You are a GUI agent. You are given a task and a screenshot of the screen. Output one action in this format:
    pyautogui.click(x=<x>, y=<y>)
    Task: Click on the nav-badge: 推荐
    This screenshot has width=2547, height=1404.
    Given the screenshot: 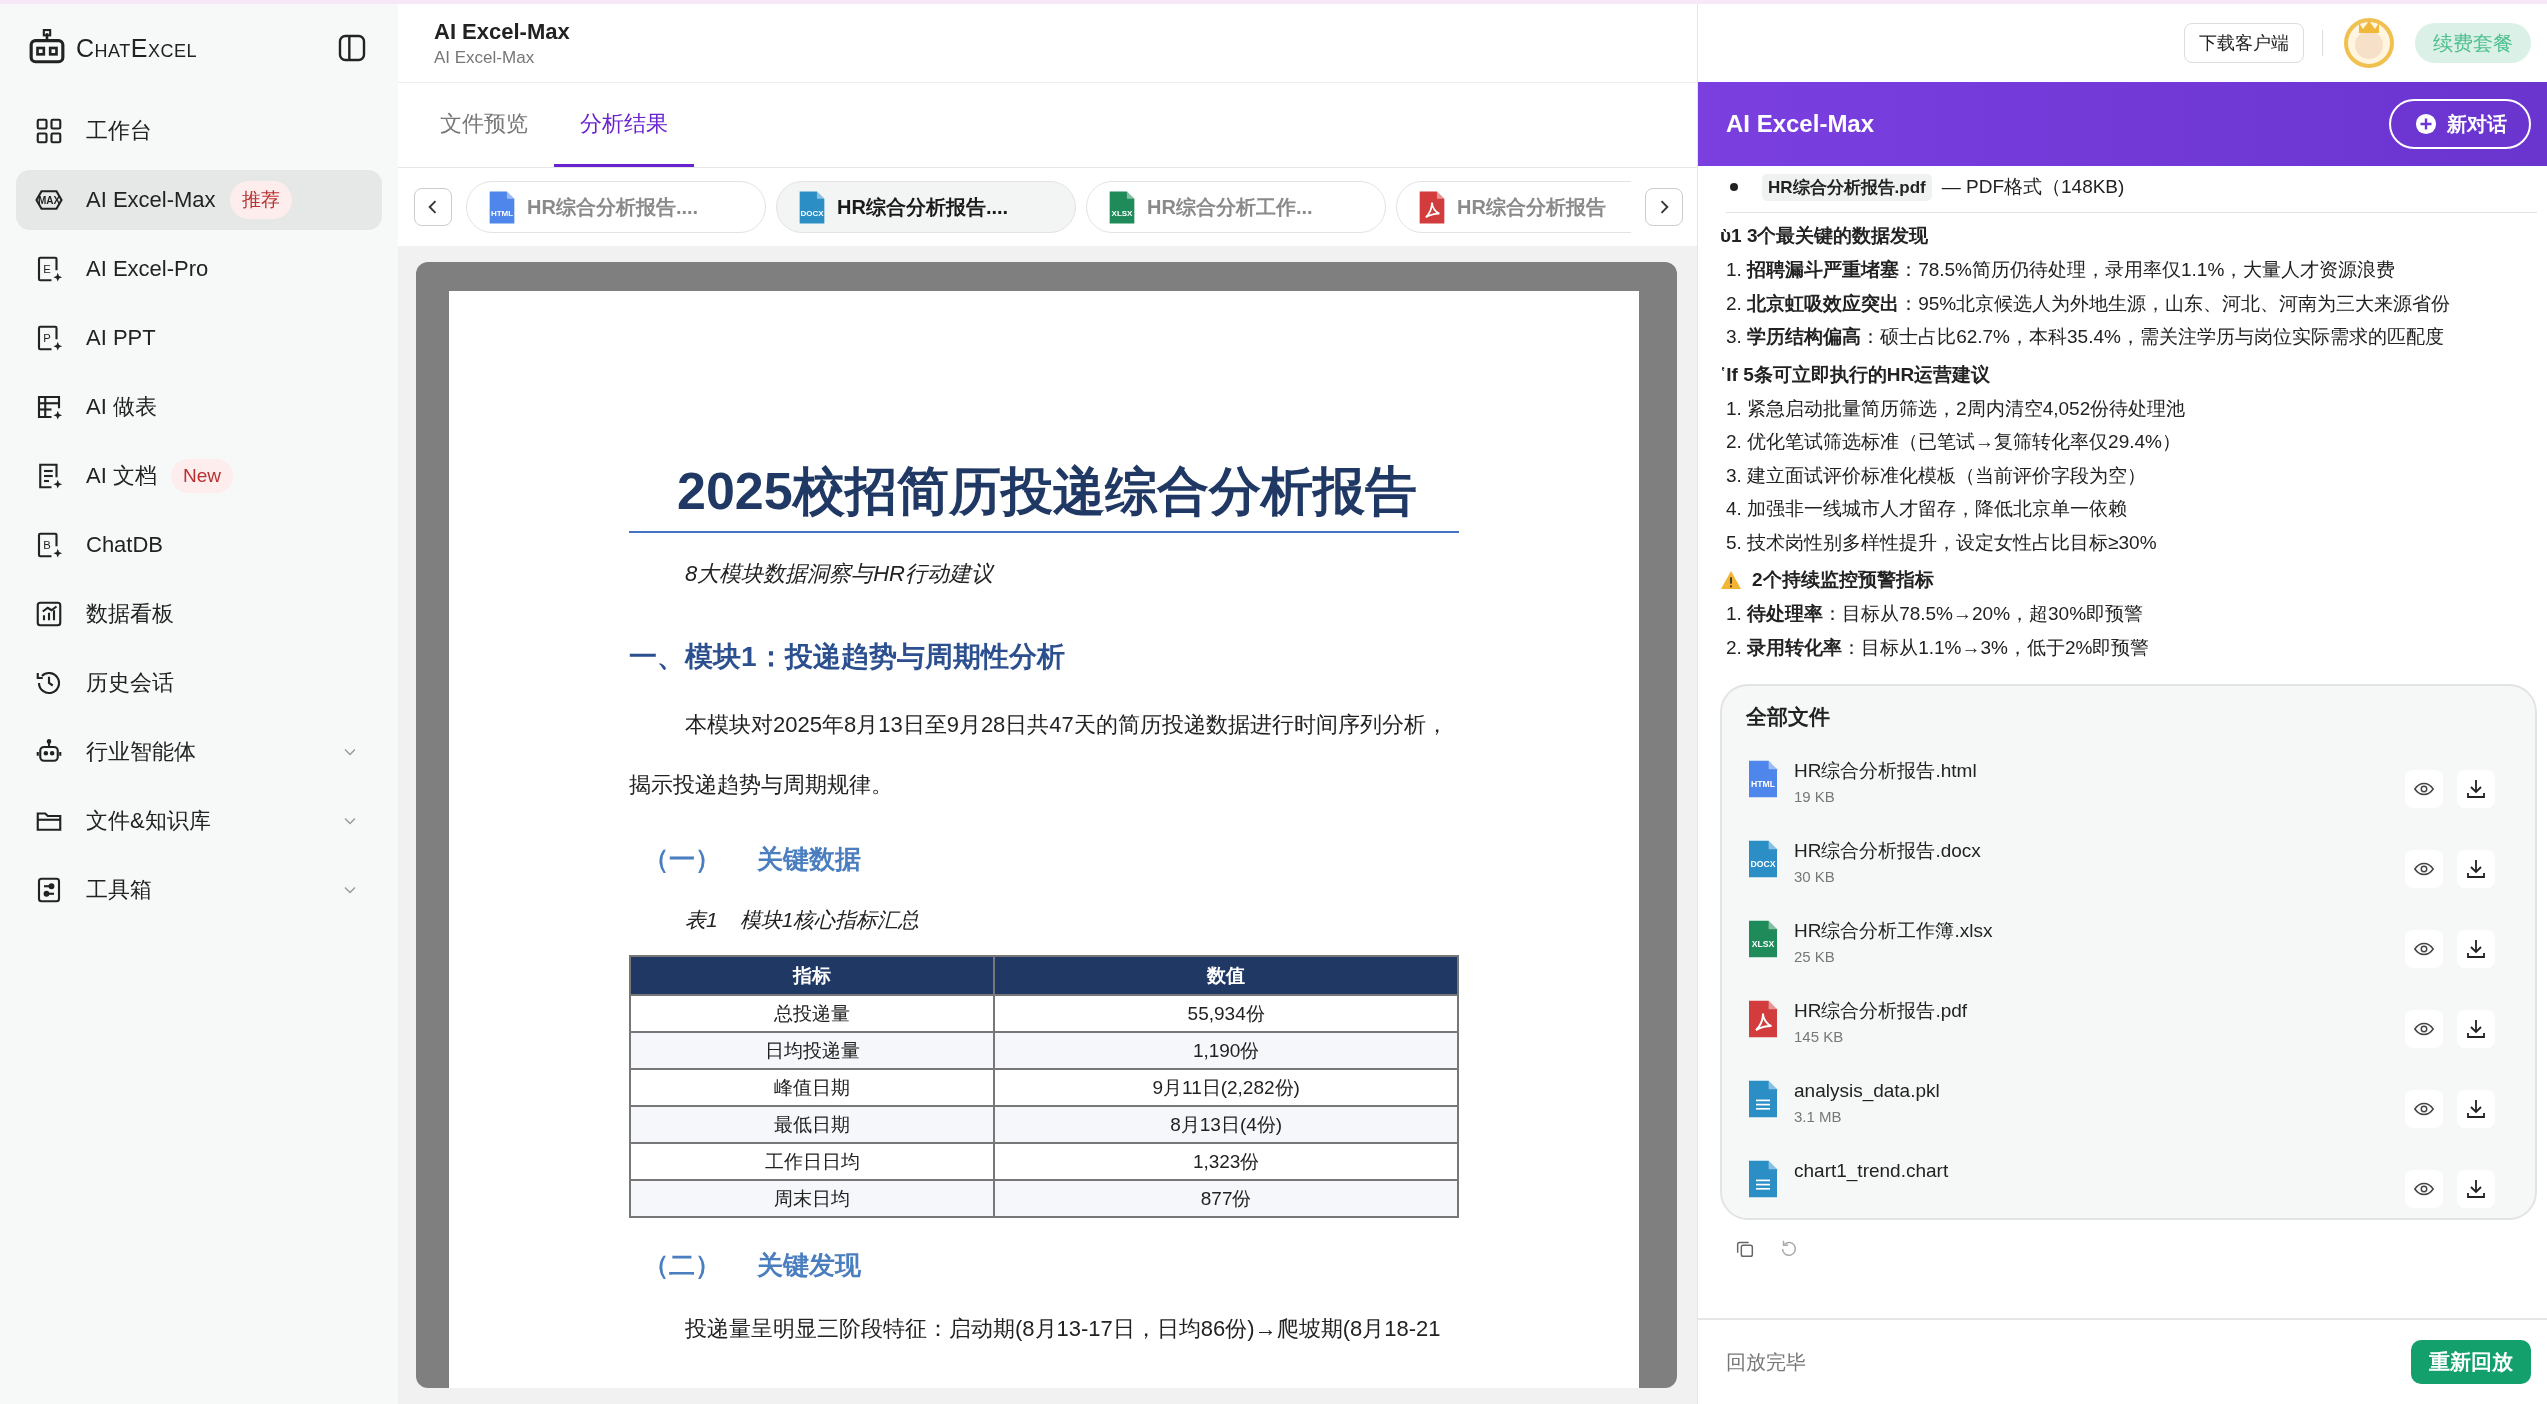 What is the action you would take?
    pyautogui.click(x=260, y=200)
    